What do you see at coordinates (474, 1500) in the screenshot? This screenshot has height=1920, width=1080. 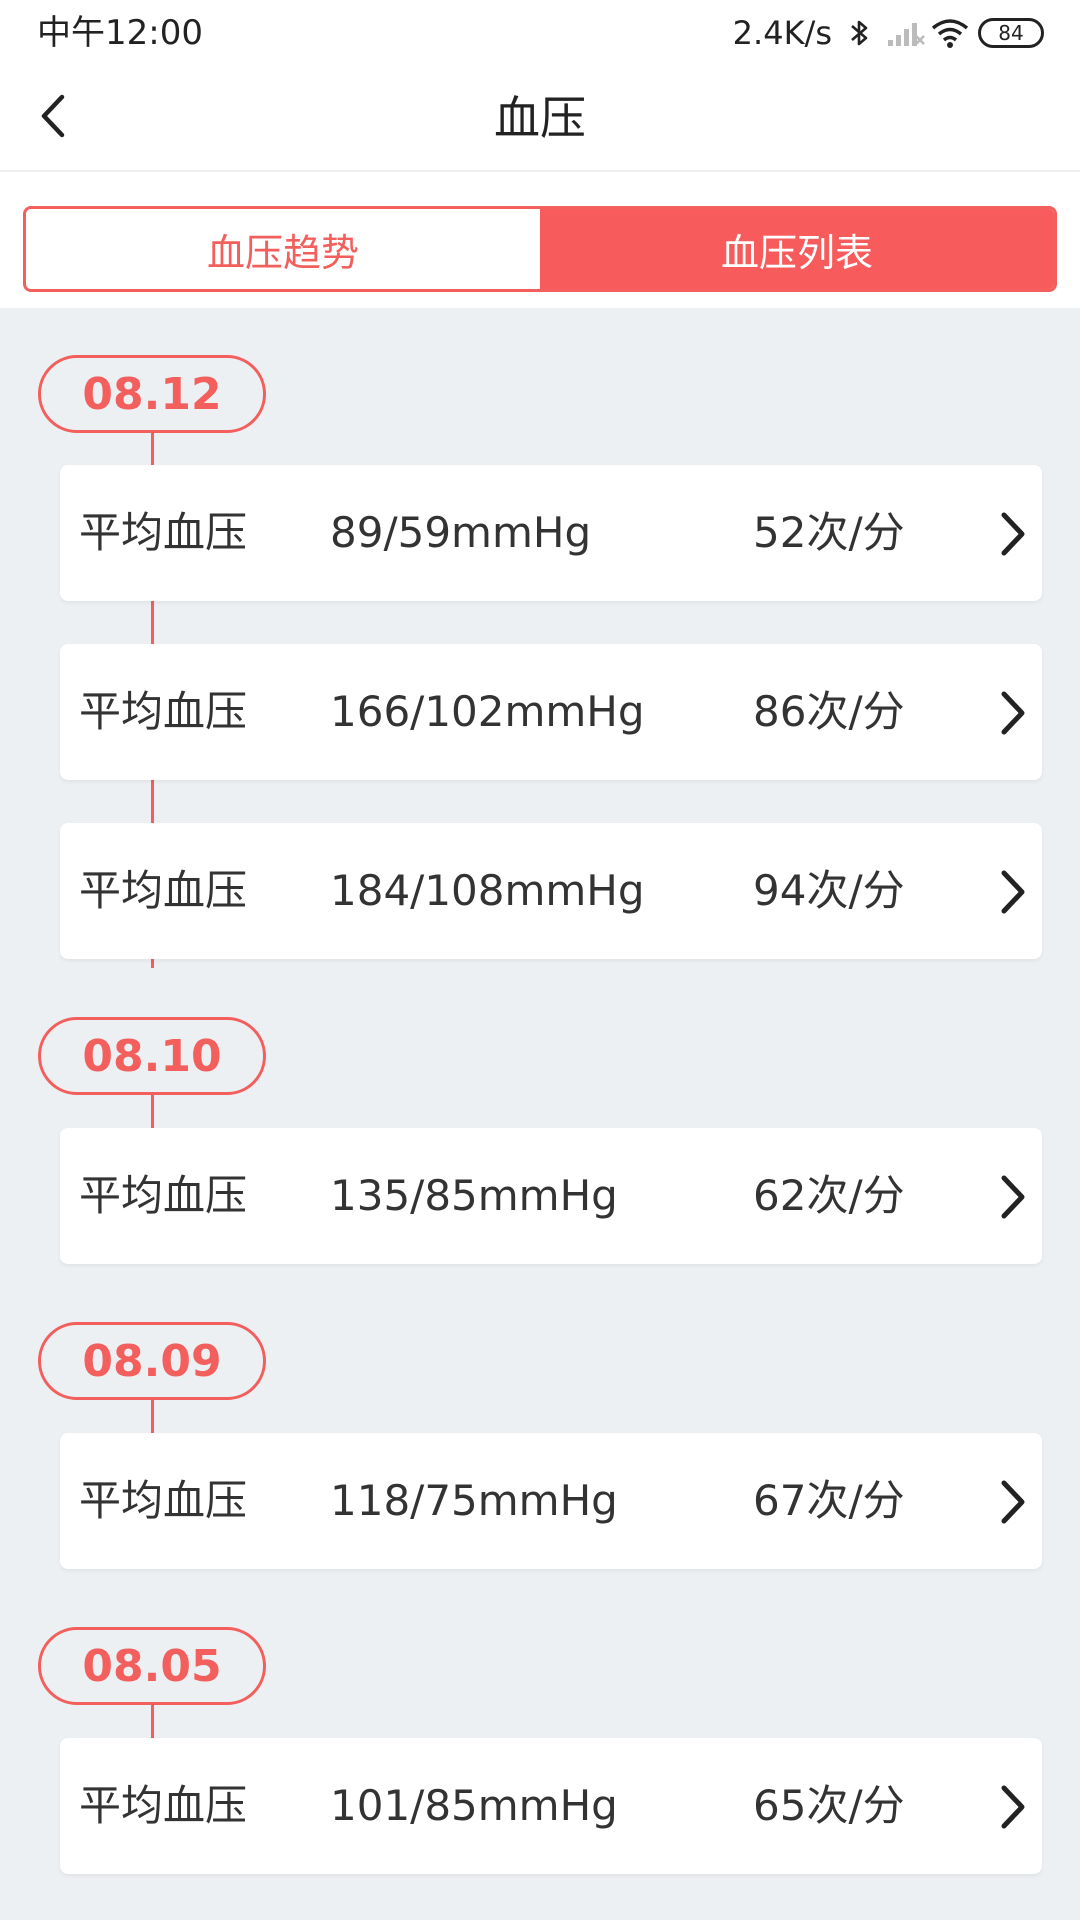 I see `blood-pressure-value: 118/75mmHg` at bounding box center [474, 1500].